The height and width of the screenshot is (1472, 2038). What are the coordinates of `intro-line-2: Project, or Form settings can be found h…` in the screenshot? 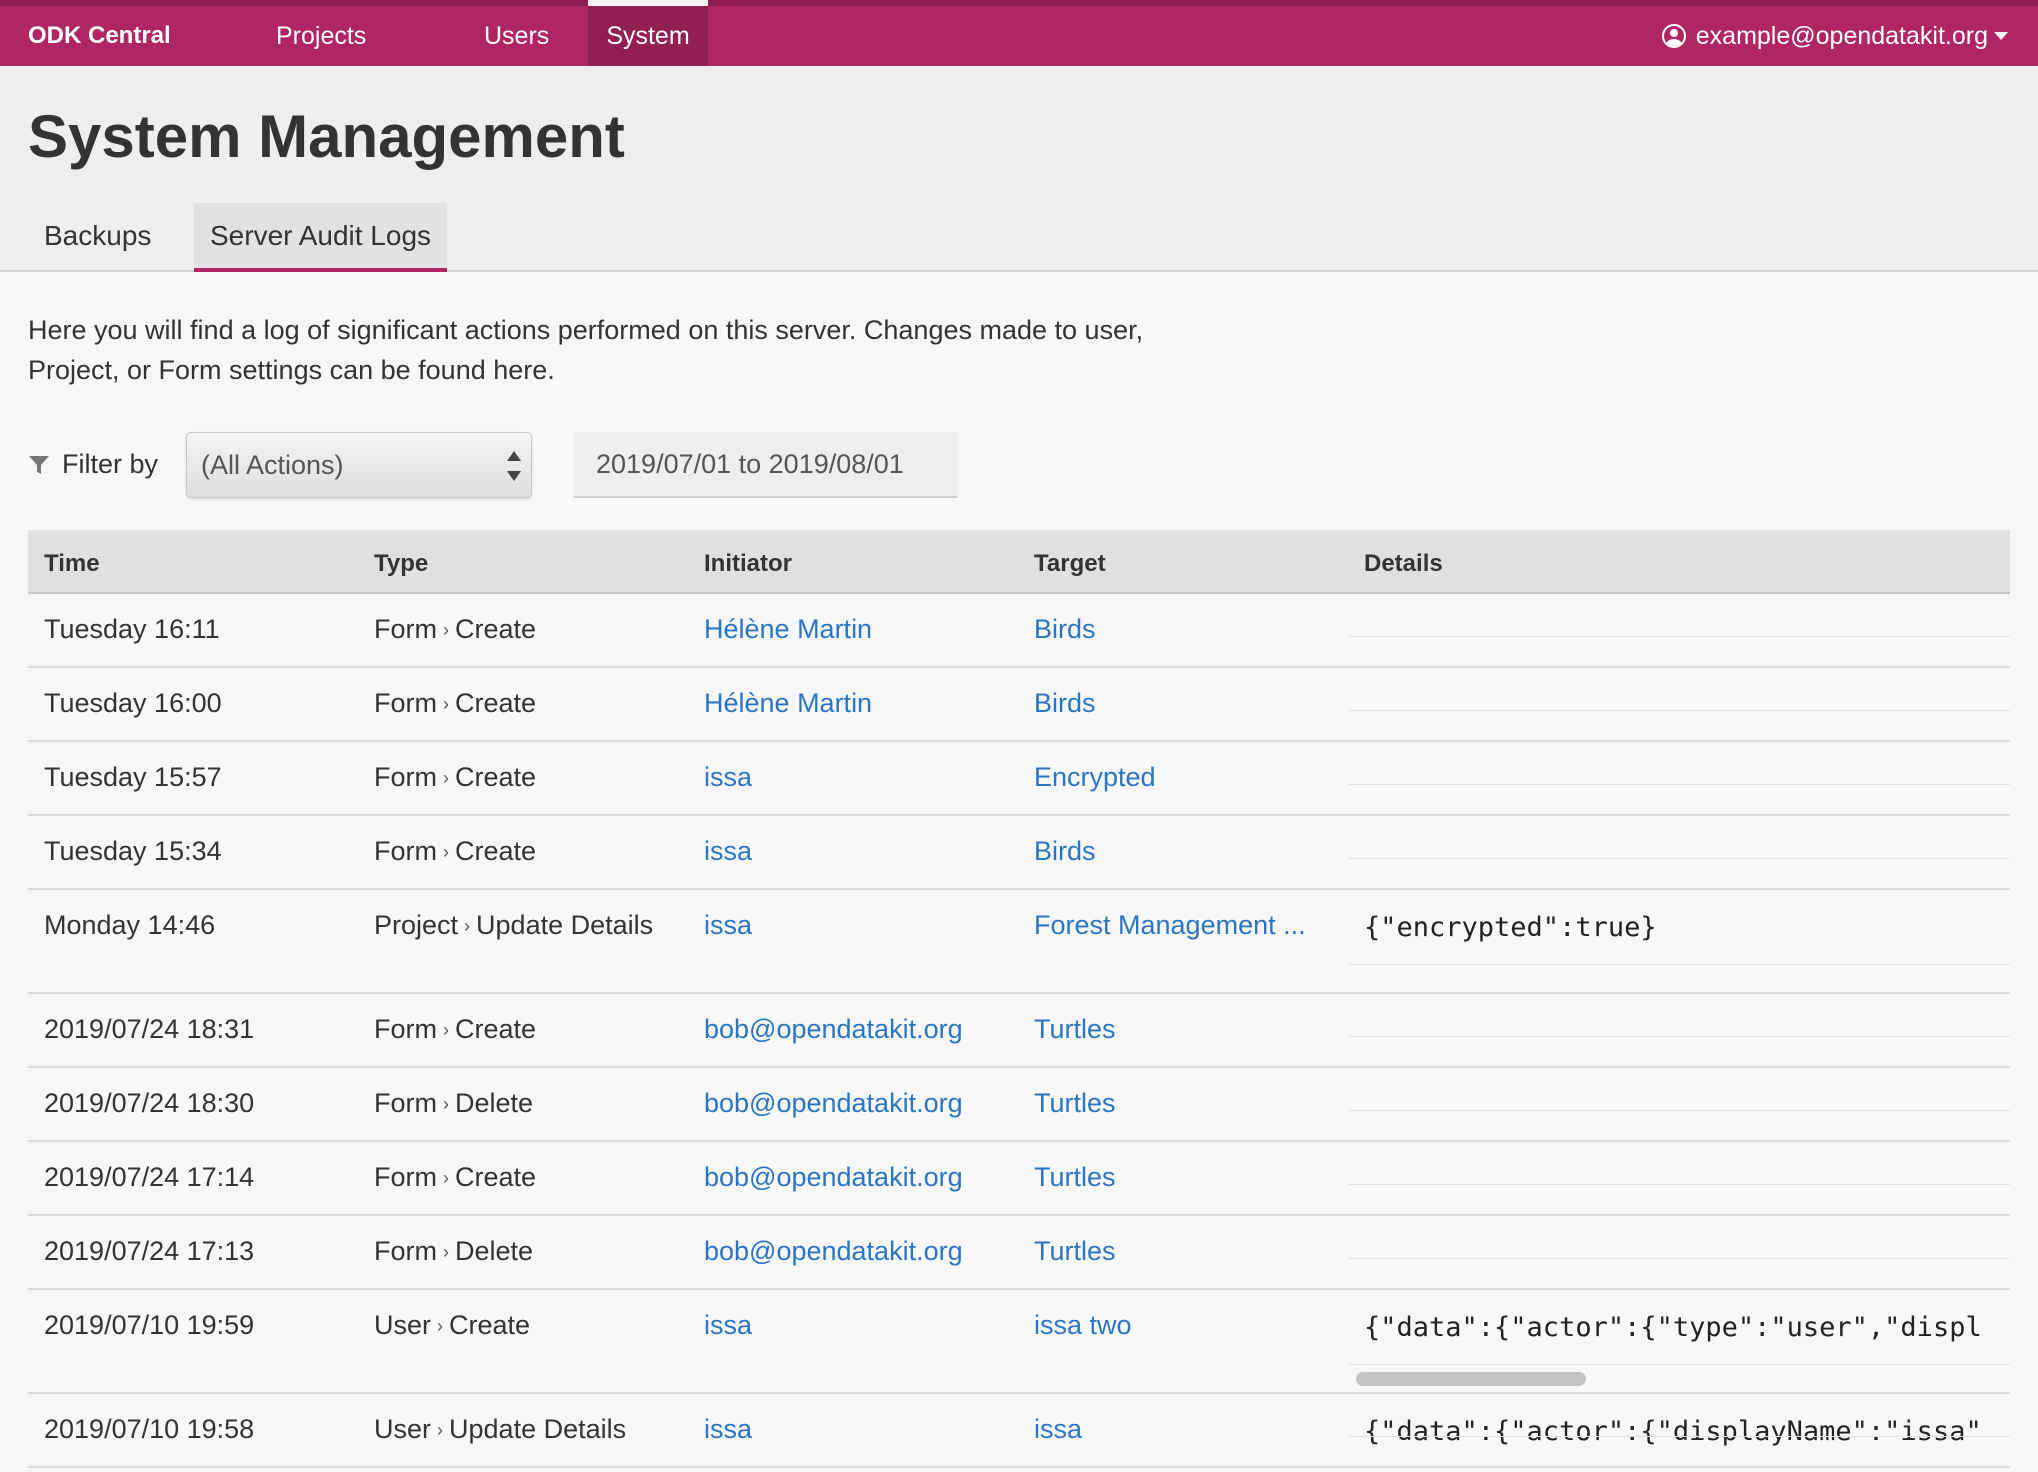 It's located at (291, 370).